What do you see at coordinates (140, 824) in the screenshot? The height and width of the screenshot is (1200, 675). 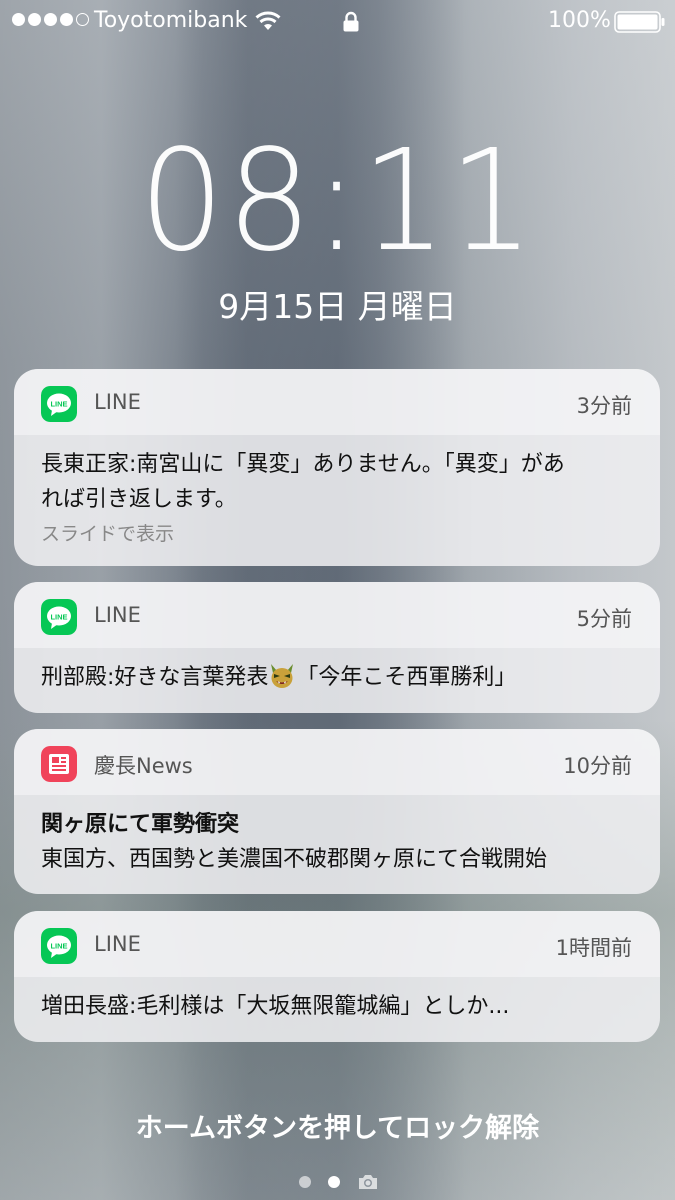 I see `notification-title: 関ヶ原にて軍勢衝突` at bounding box center [140, 824].